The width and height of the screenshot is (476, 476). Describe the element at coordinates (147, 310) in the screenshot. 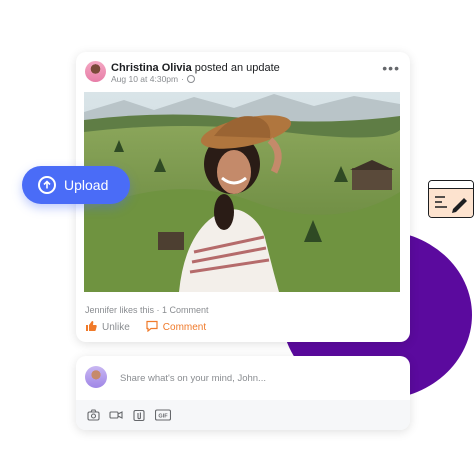

I see `likes-summary: Jennifer likes this · 1 Comment` at that location.